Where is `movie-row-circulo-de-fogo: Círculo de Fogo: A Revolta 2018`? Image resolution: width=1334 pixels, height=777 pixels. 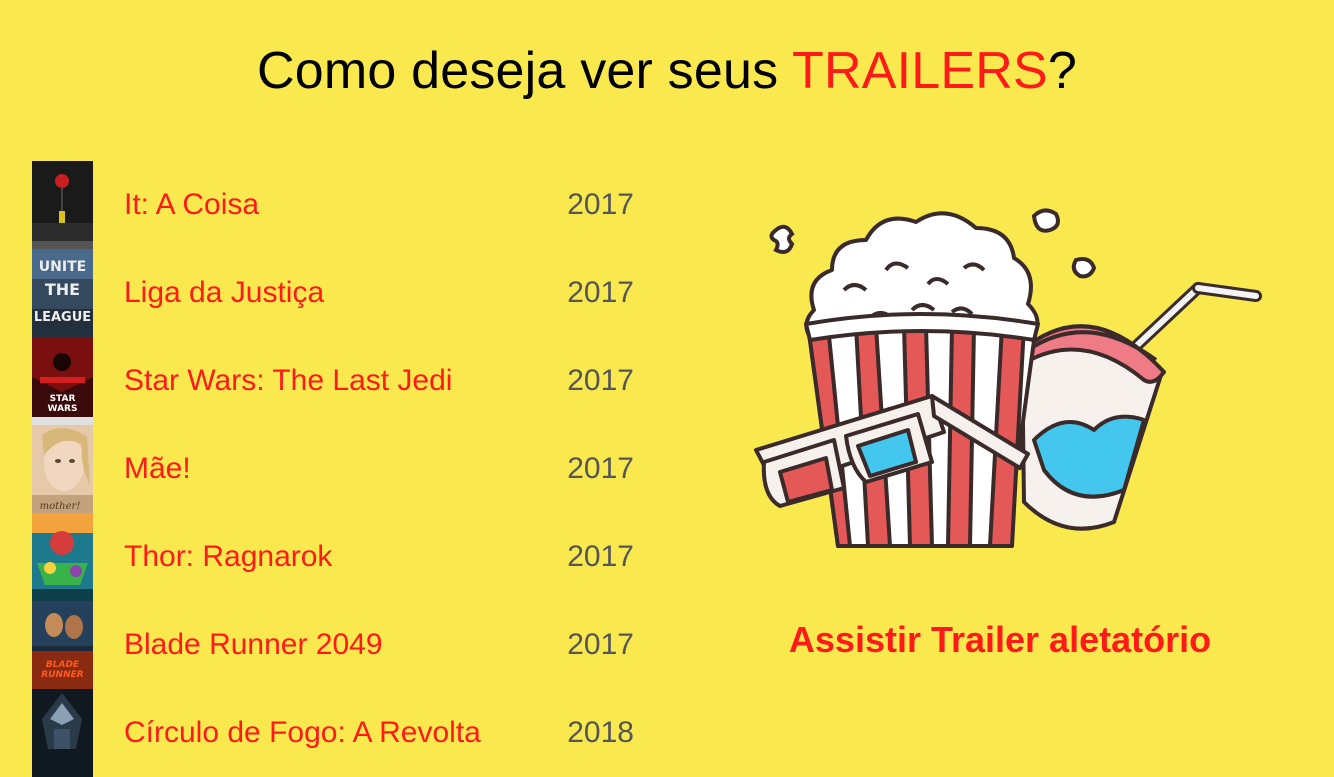 movie-row-circulo-de-fogo: Círculo de Fogo: A Revolta 2018 is located at coordinates (342, 733).